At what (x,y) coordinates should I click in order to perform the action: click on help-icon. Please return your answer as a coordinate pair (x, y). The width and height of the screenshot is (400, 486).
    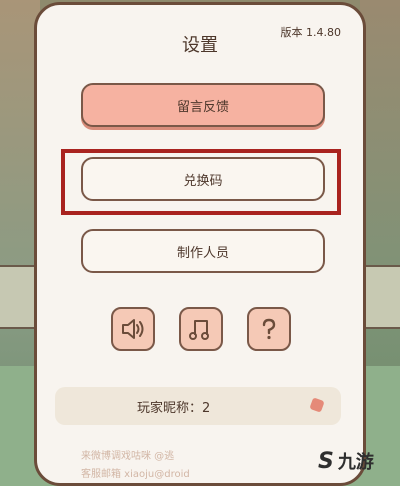
    Looking at the image, I should click on (269, 329).